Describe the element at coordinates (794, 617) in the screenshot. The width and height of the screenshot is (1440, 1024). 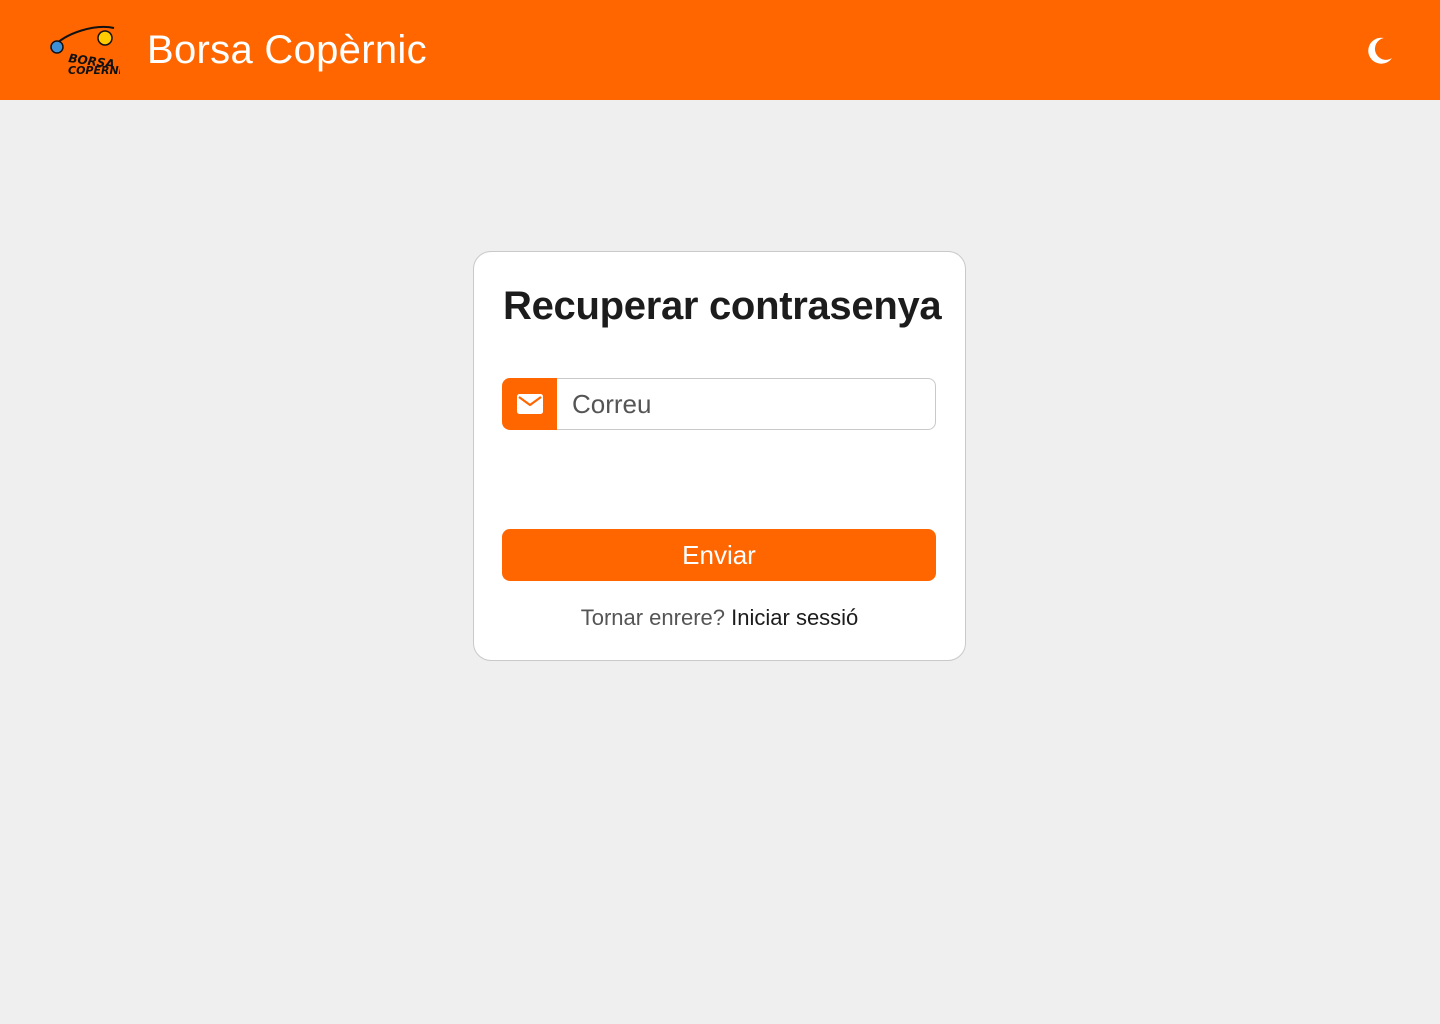
I see `login-link: Iniciar sessió` at that location.